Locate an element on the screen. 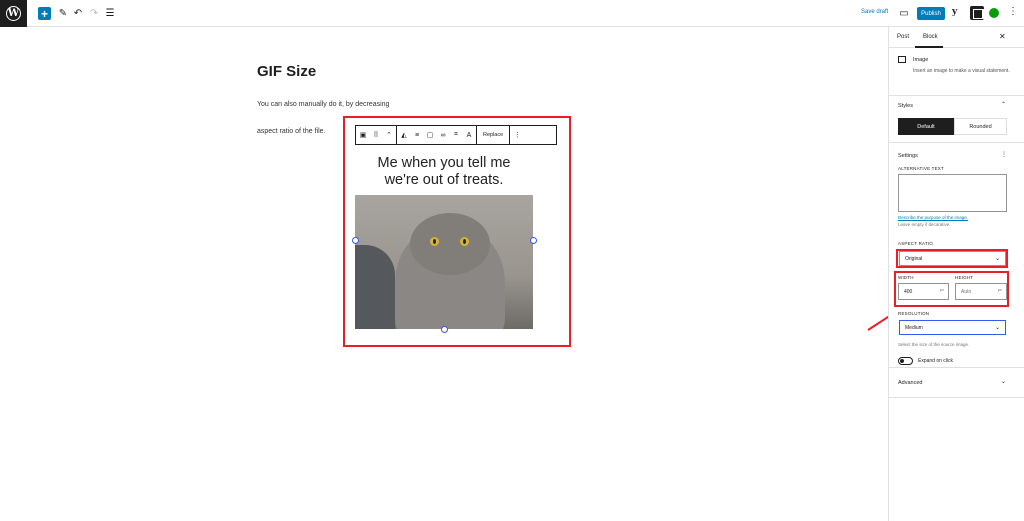  tab-block: Block is located at coordinates (930, 37).